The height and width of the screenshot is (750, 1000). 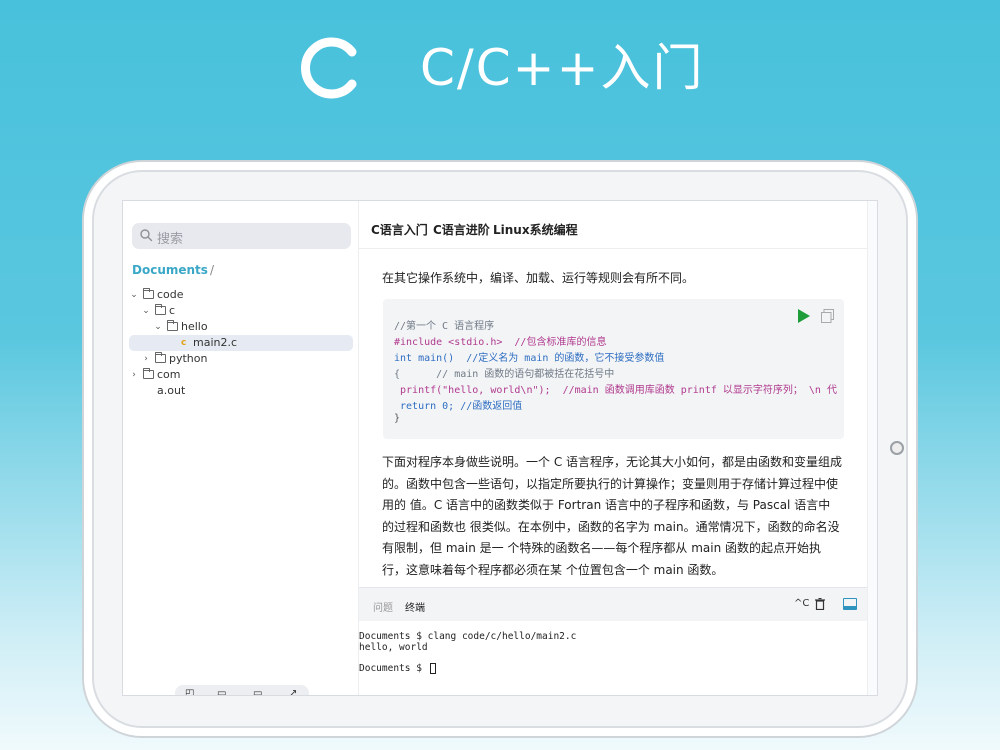 What do you see at coordinates (820, 604) in the screenshot?
I see `trash-icon` at bounding box center [820, 604].